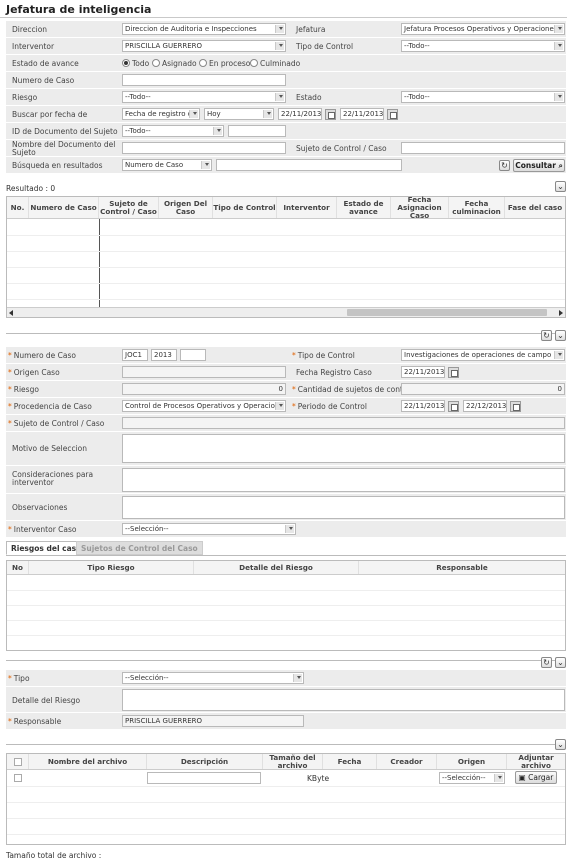 The width and height of the screenshot is (567, 864). I want to click on archivo-row: KByte --Selección-- ▣ Cargar, so click(286, 778).